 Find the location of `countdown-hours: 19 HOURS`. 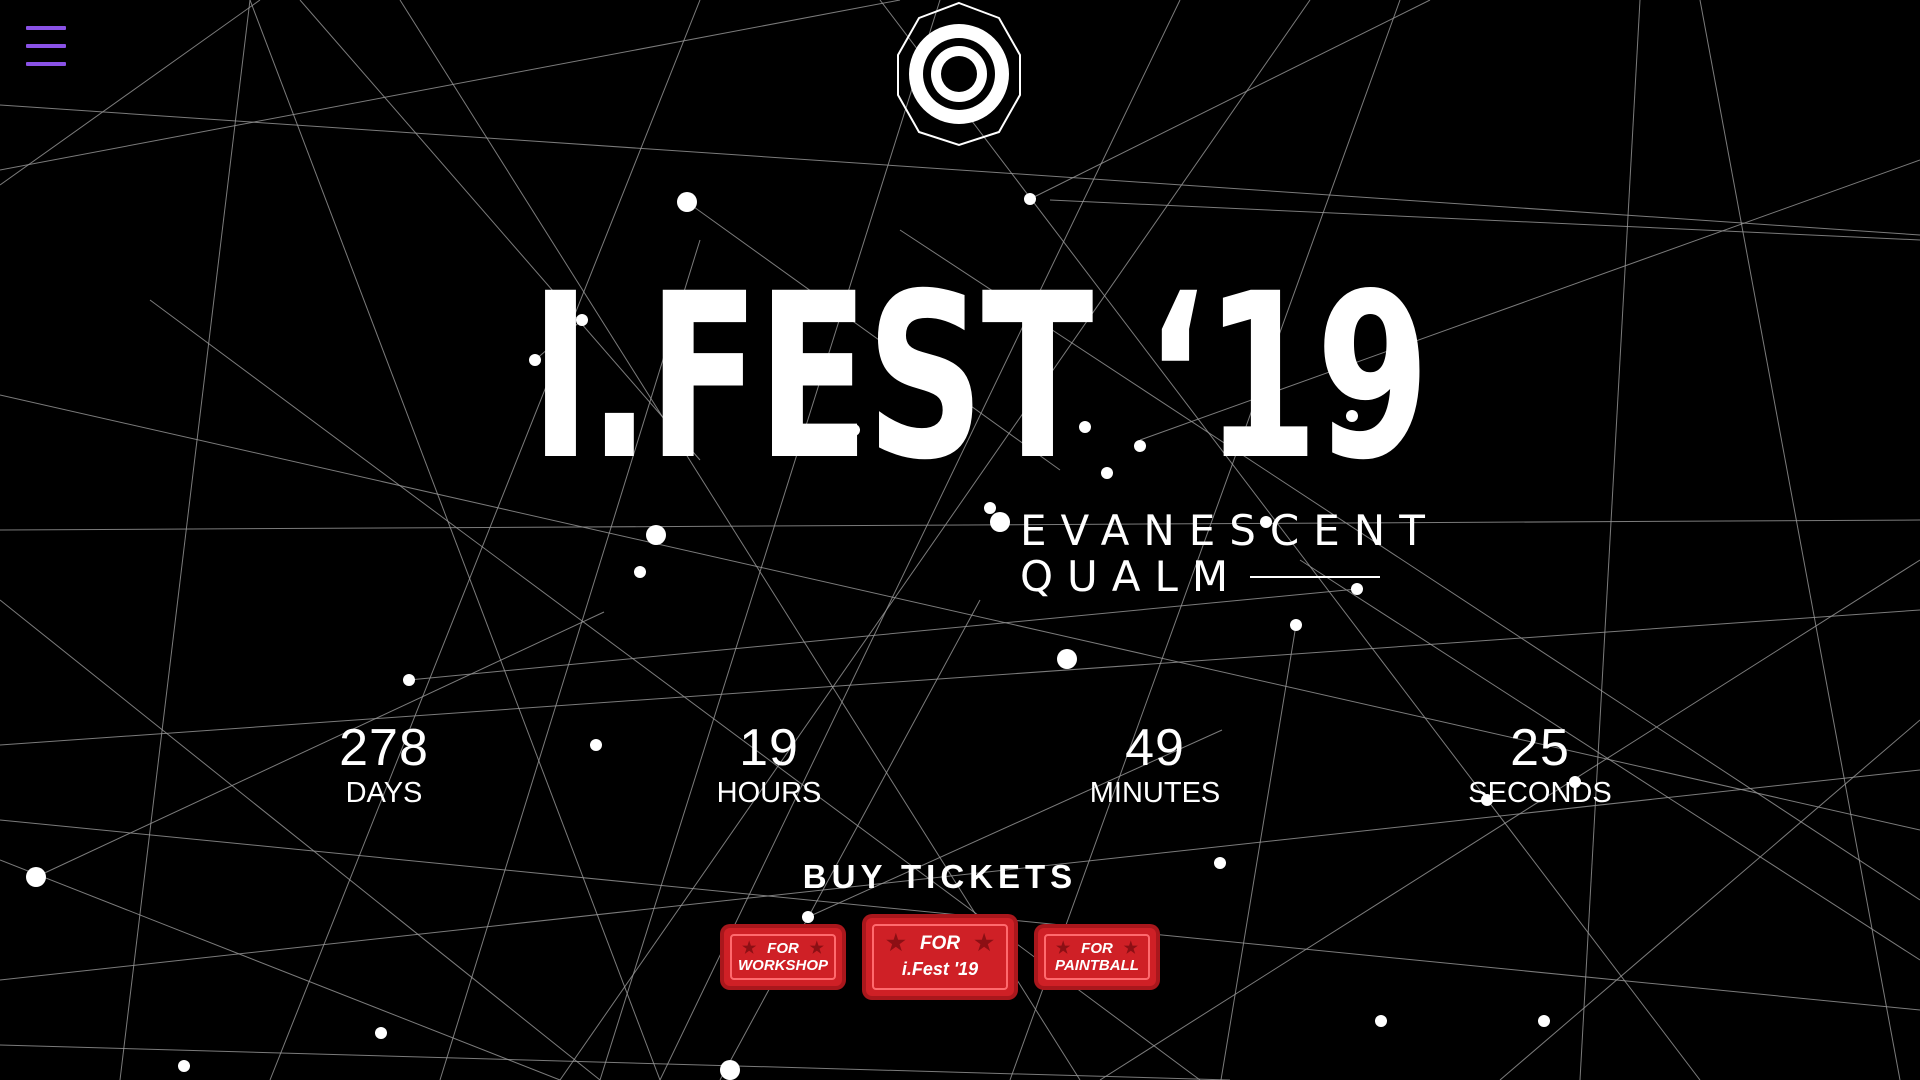

countdown-hours: 19 HOURS is located at coordinates (769, 765).